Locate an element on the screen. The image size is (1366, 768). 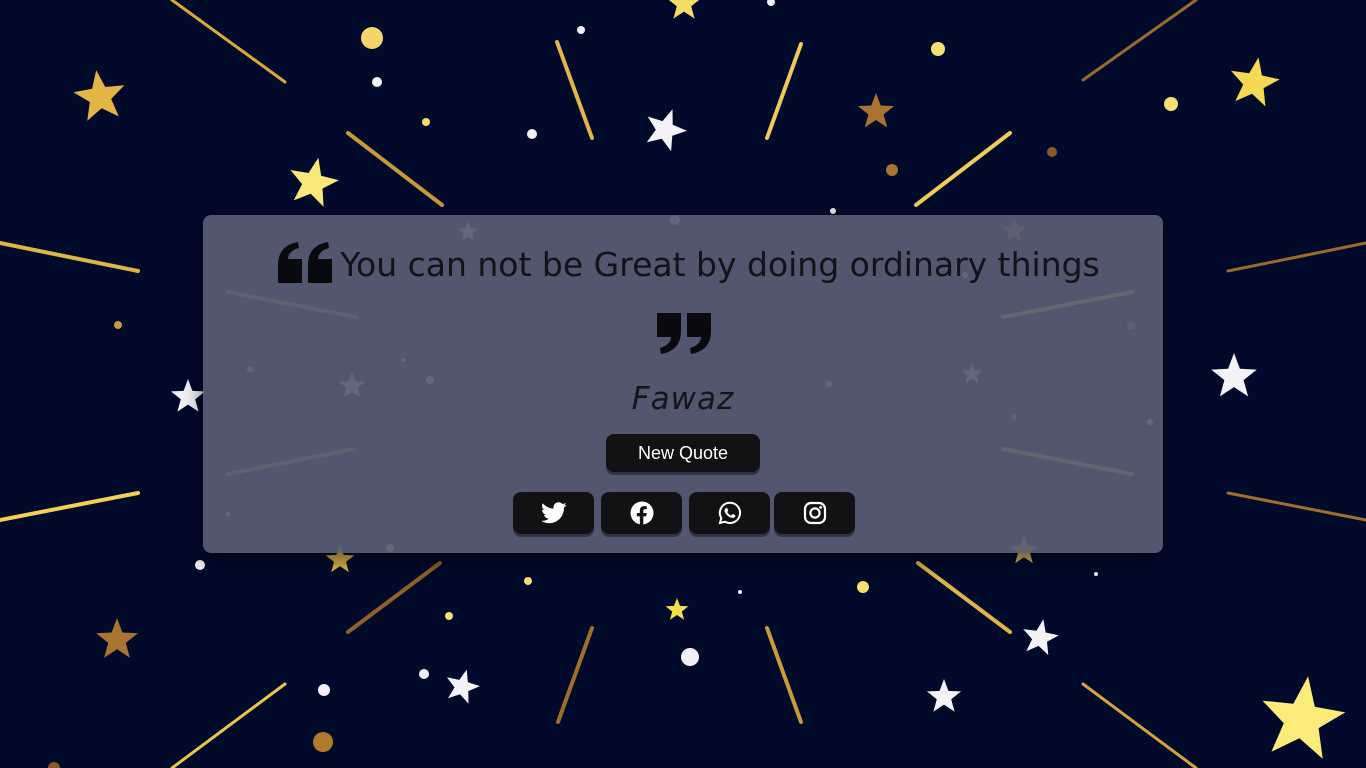
whatsapp-icon is located at coordinates (729, 513).